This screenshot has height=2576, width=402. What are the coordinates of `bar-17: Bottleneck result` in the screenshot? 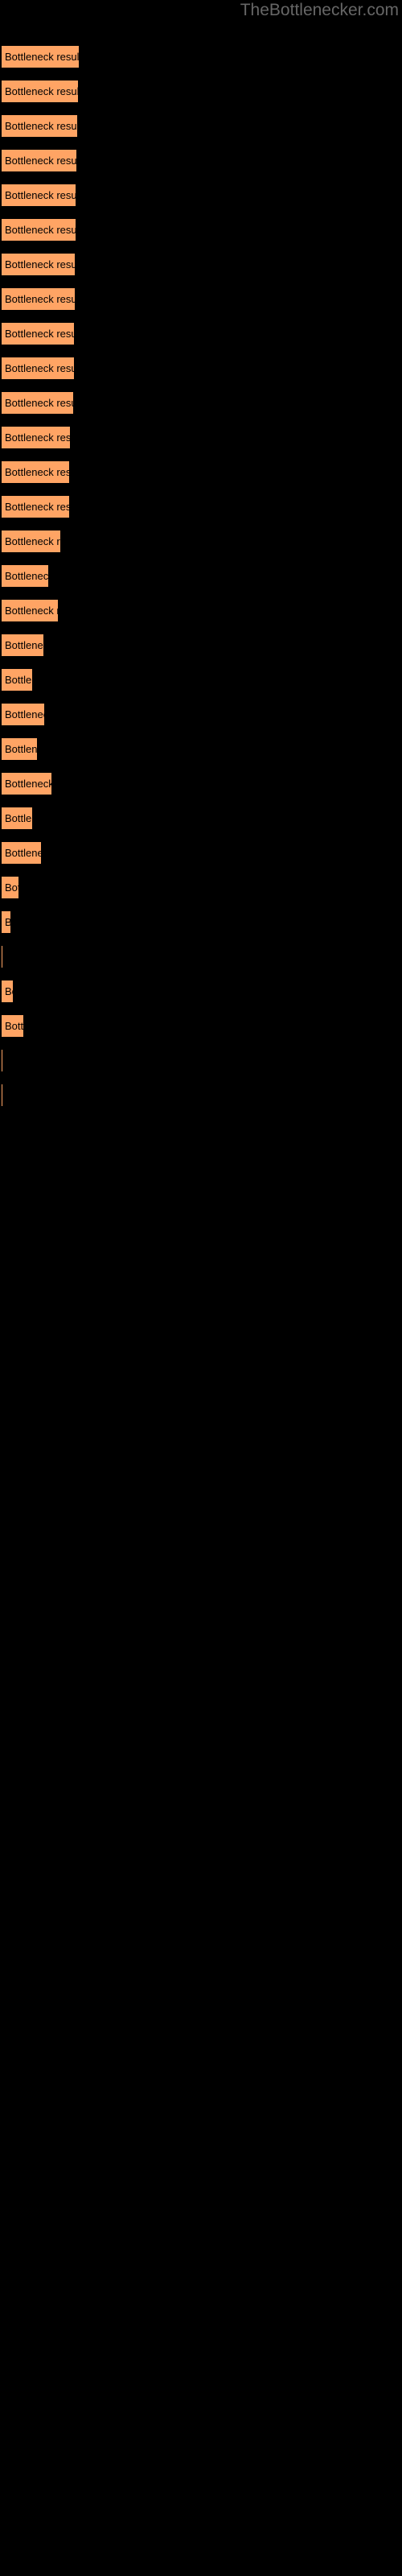 It's located at (30, 610).